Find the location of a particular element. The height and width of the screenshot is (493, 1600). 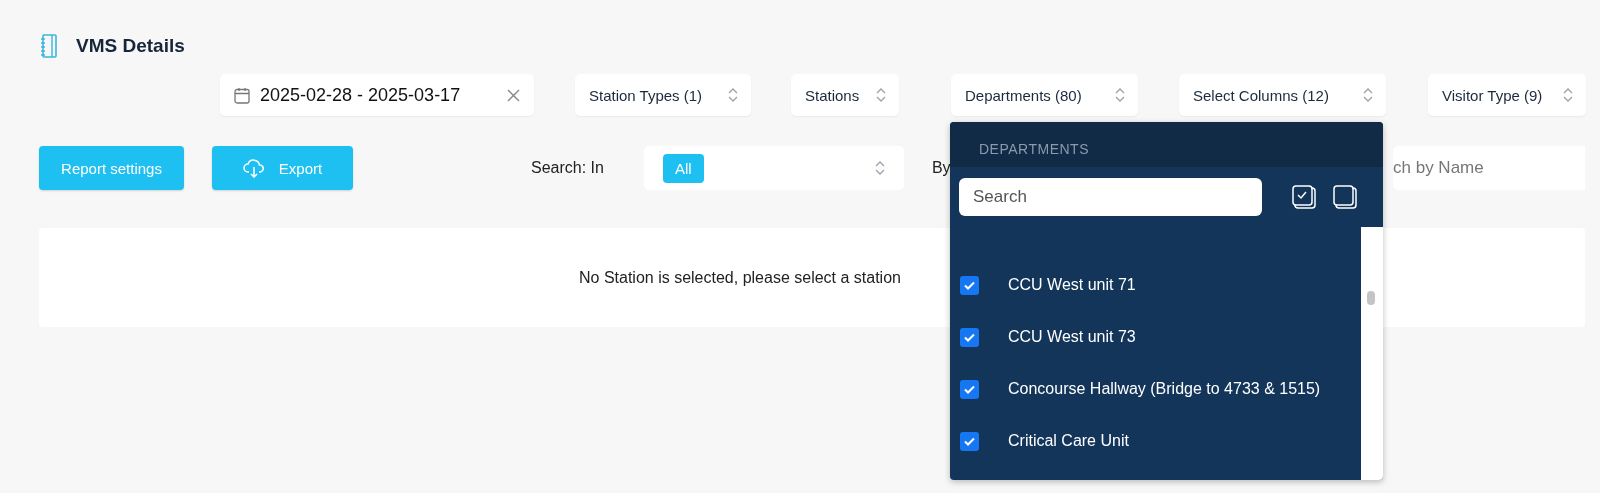

empty-message: No Station is selected, please select a station is located at coordinates (740, 277).